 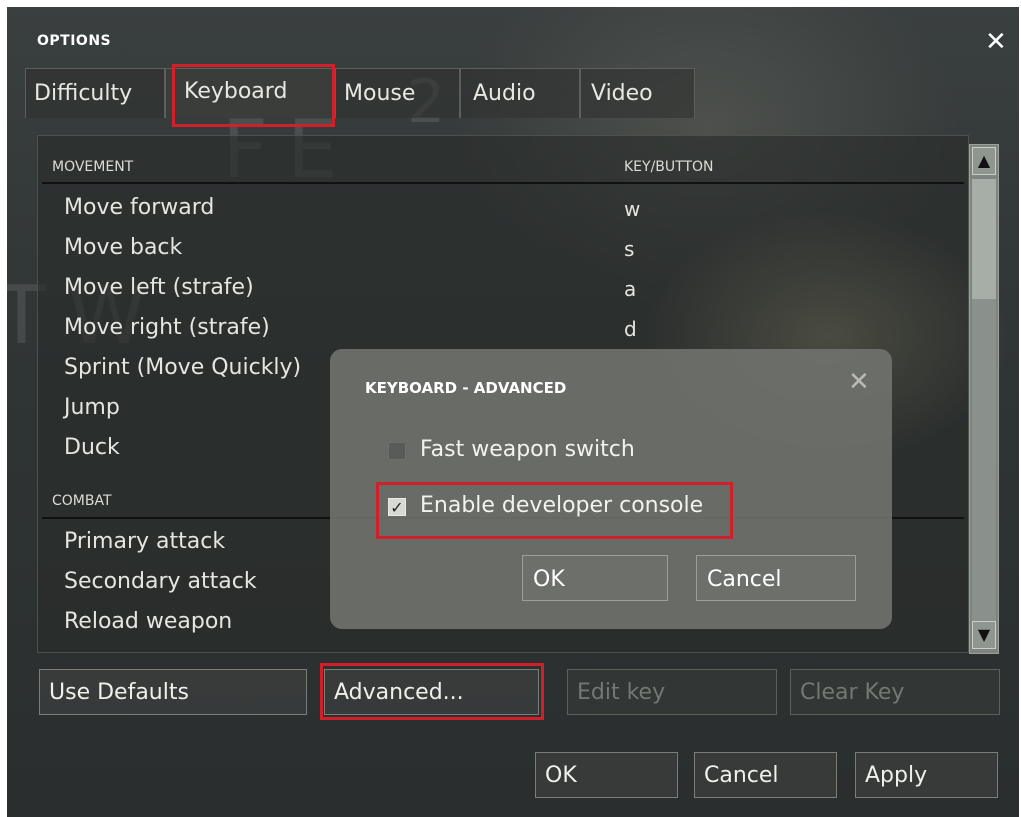 What do you see at coordinates (527, 449) in the screenshot?
I see `fast-weapon-switch-label: Fast weapon switch` at bounding box center [527, 449].